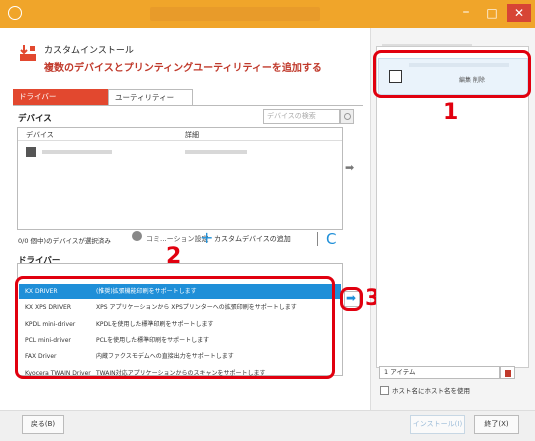 This screenshot has height=441, width=535. Describe the element at coordinates (439, 372) in the screenshot. I see `item-count: 1 アイテム` at that location.